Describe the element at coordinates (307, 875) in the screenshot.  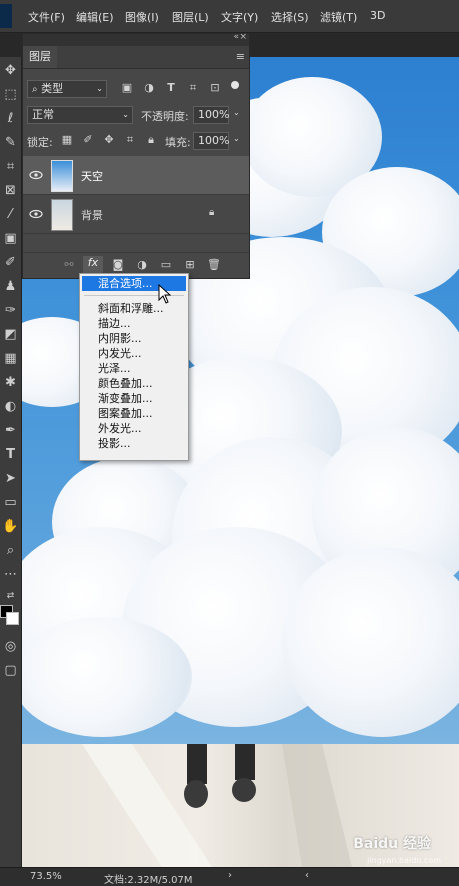
I see `scroll-left-icon: ‹` at that location.